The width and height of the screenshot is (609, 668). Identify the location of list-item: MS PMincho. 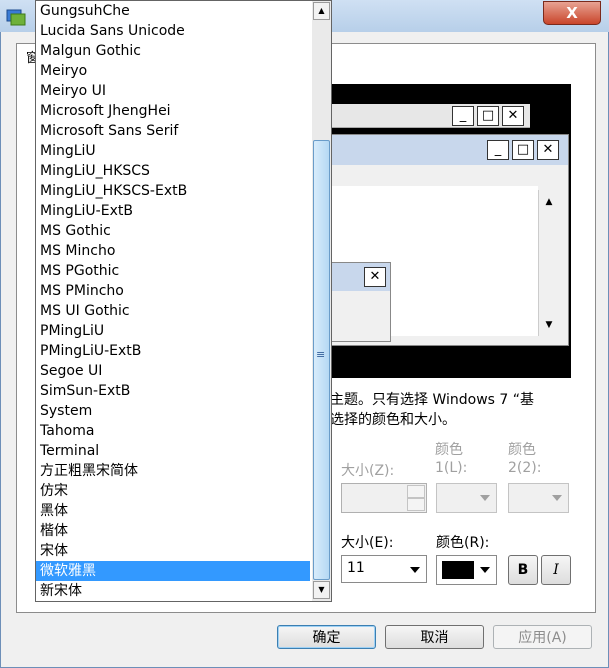
(173, 291).